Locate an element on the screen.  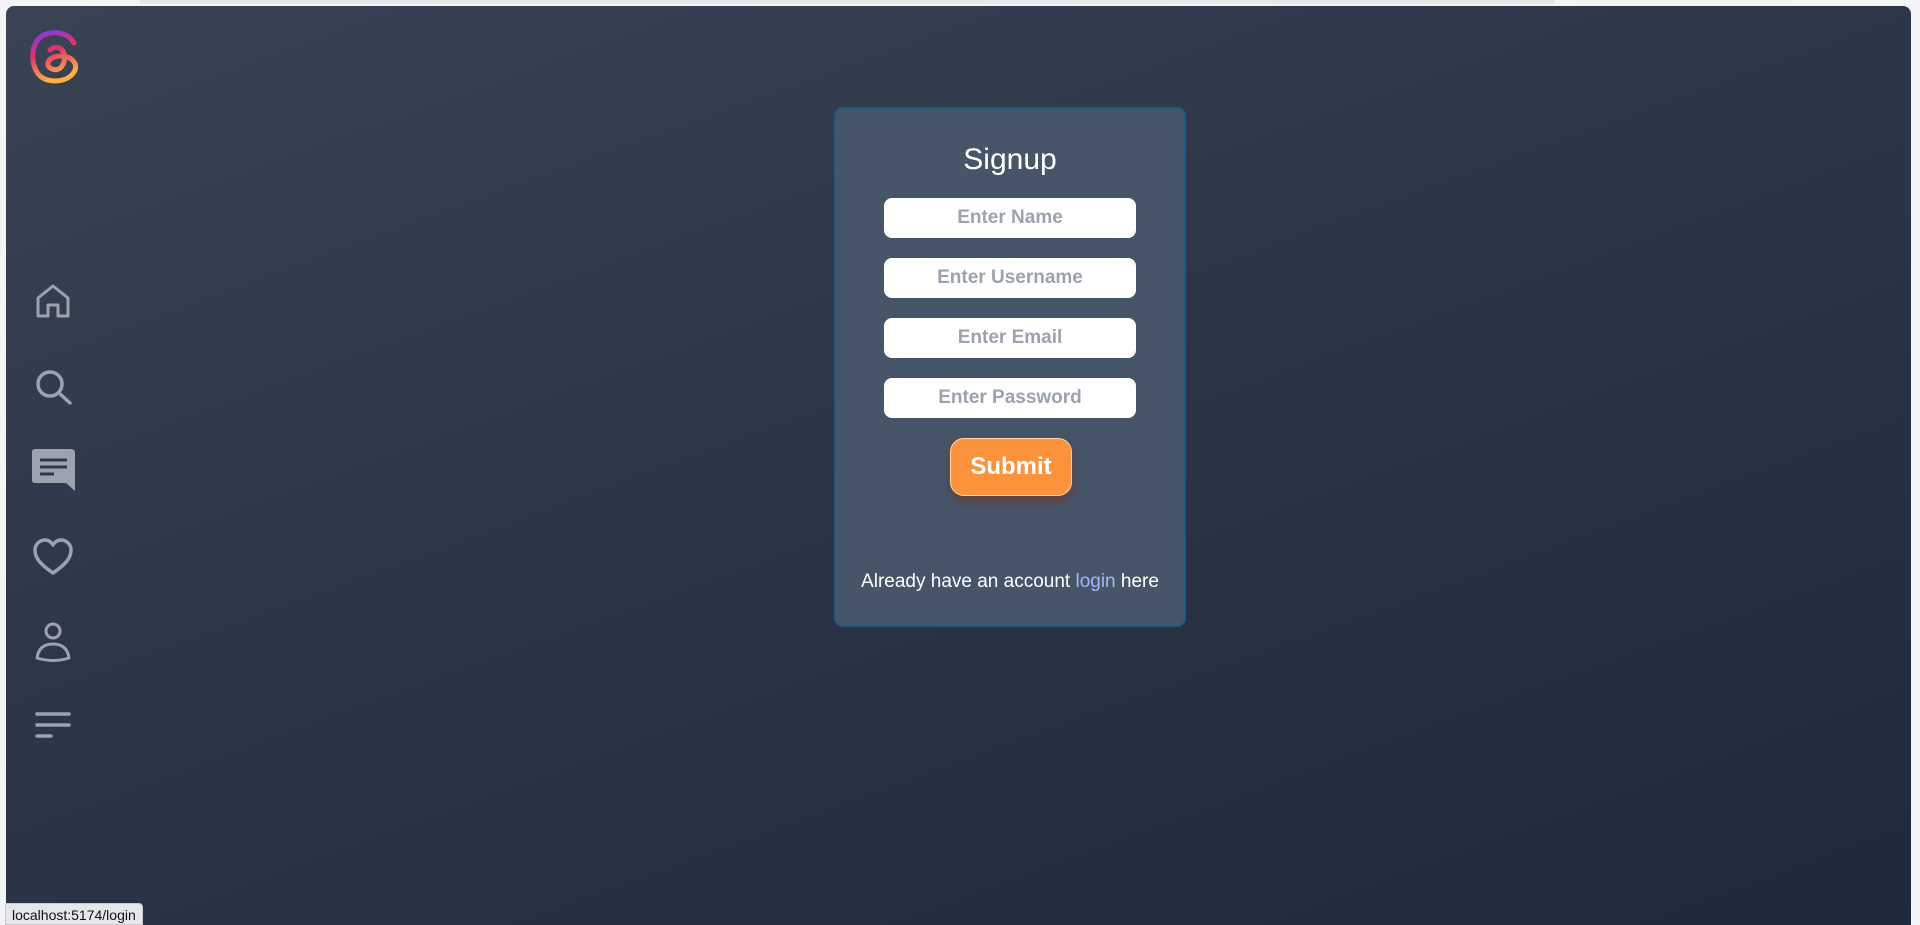
nav-menu is located at coordinates (53, 726).